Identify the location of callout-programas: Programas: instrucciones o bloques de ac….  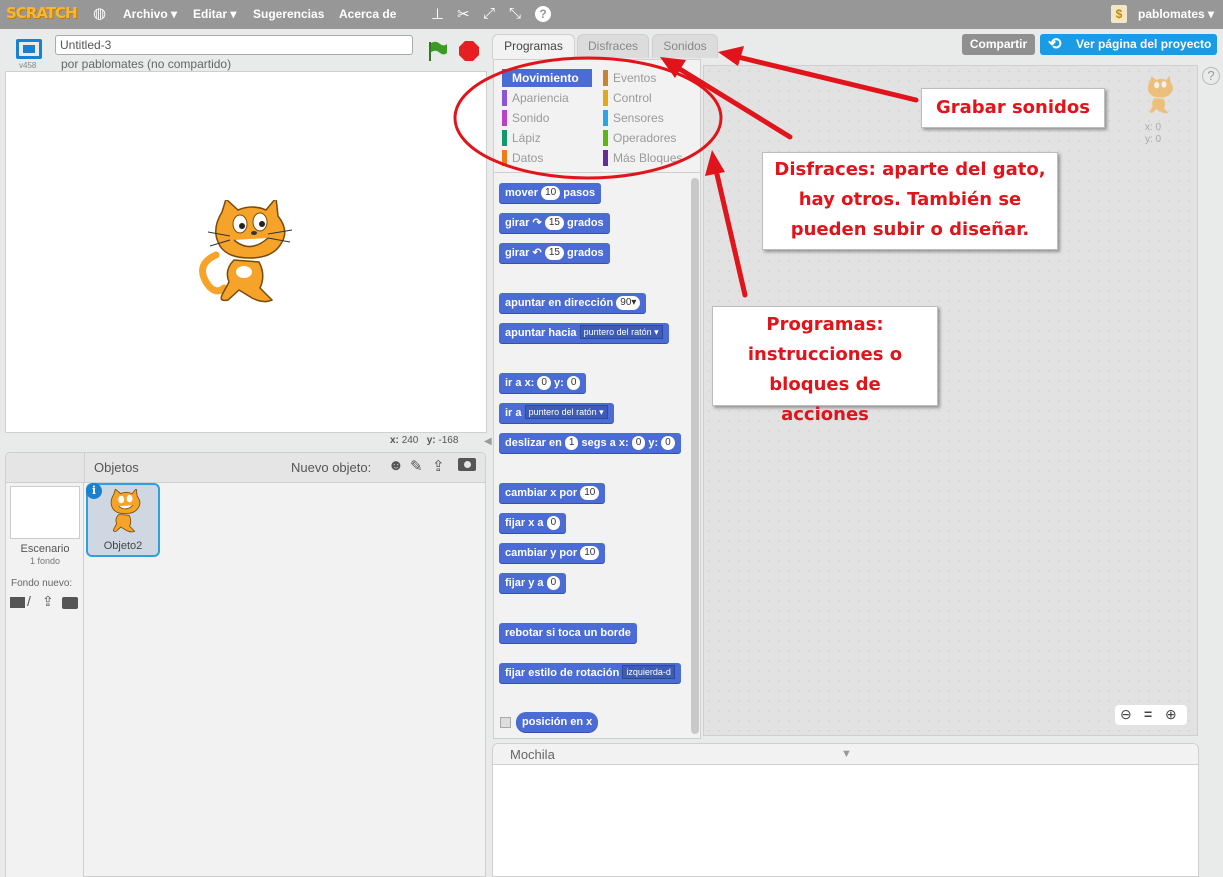
(825, 365).